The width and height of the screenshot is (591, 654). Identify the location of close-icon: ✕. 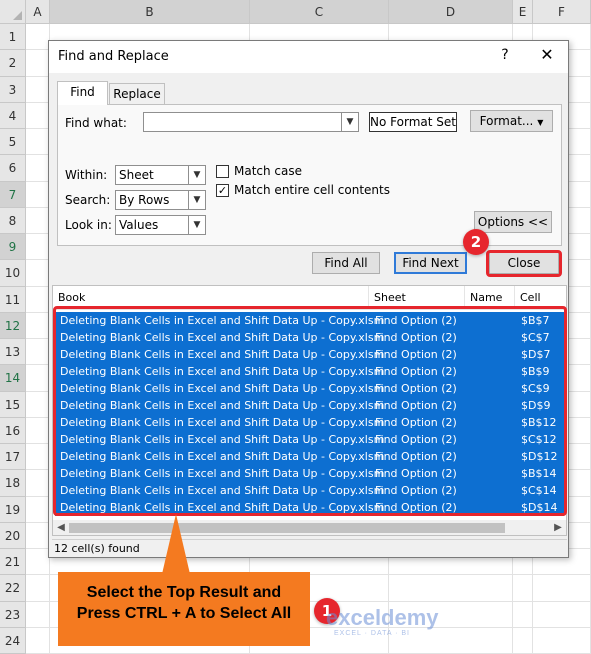
(547, 54).